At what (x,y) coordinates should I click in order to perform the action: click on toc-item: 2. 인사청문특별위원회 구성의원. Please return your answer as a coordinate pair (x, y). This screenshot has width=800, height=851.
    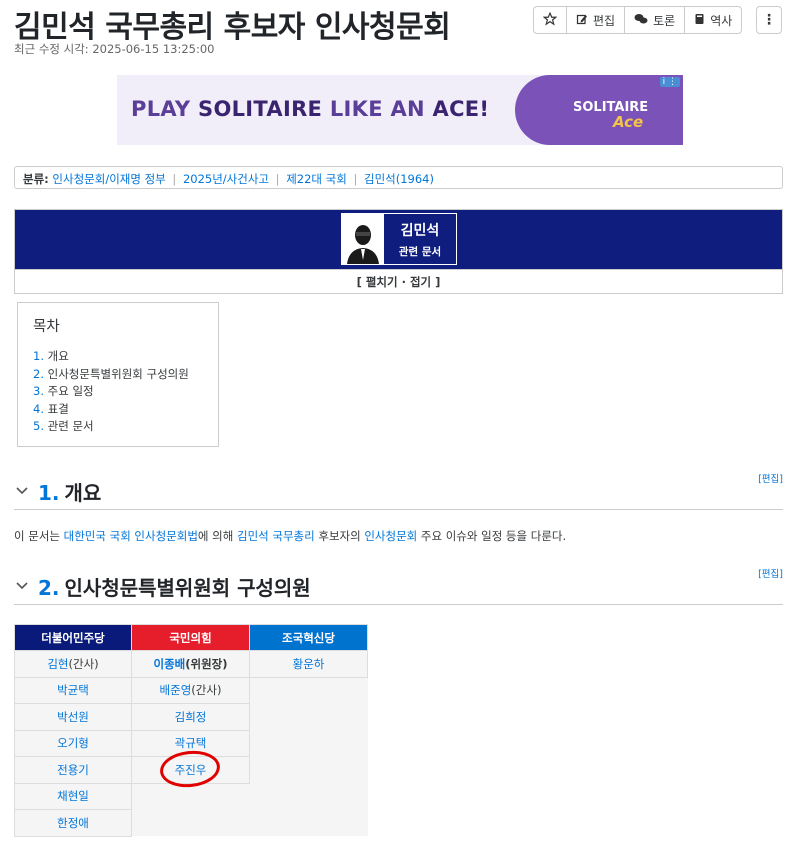
    Looking at the image, I should click on (118, 375).